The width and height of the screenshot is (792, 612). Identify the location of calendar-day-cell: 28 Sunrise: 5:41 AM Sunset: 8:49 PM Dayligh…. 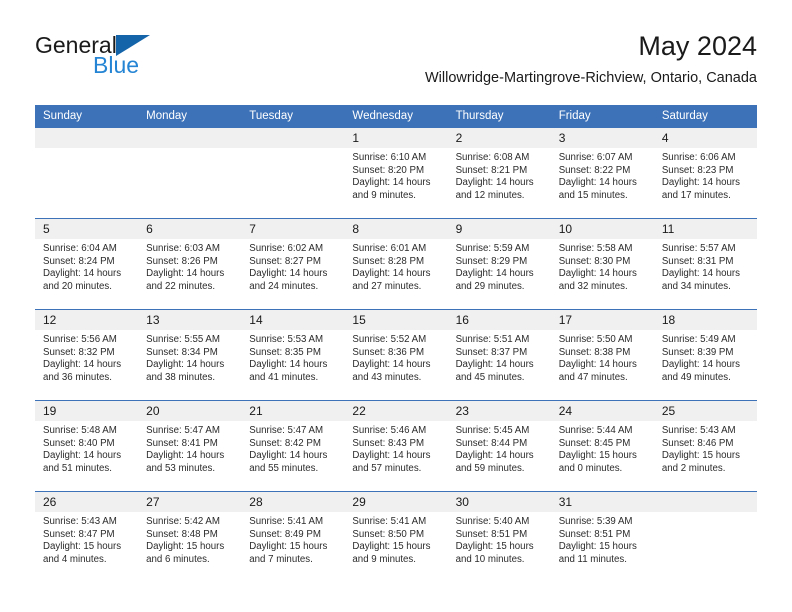
(293, 537).